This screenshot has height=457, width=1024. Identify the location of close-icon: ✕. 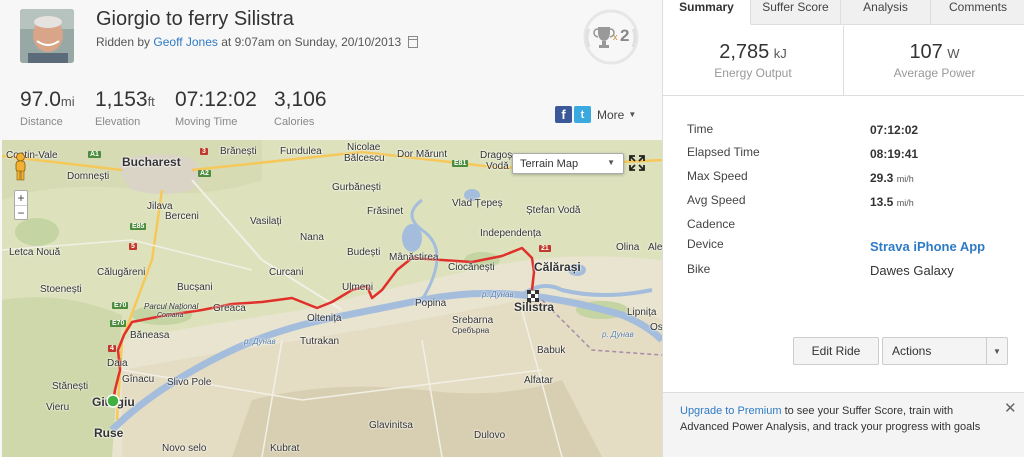
(1010, 408).